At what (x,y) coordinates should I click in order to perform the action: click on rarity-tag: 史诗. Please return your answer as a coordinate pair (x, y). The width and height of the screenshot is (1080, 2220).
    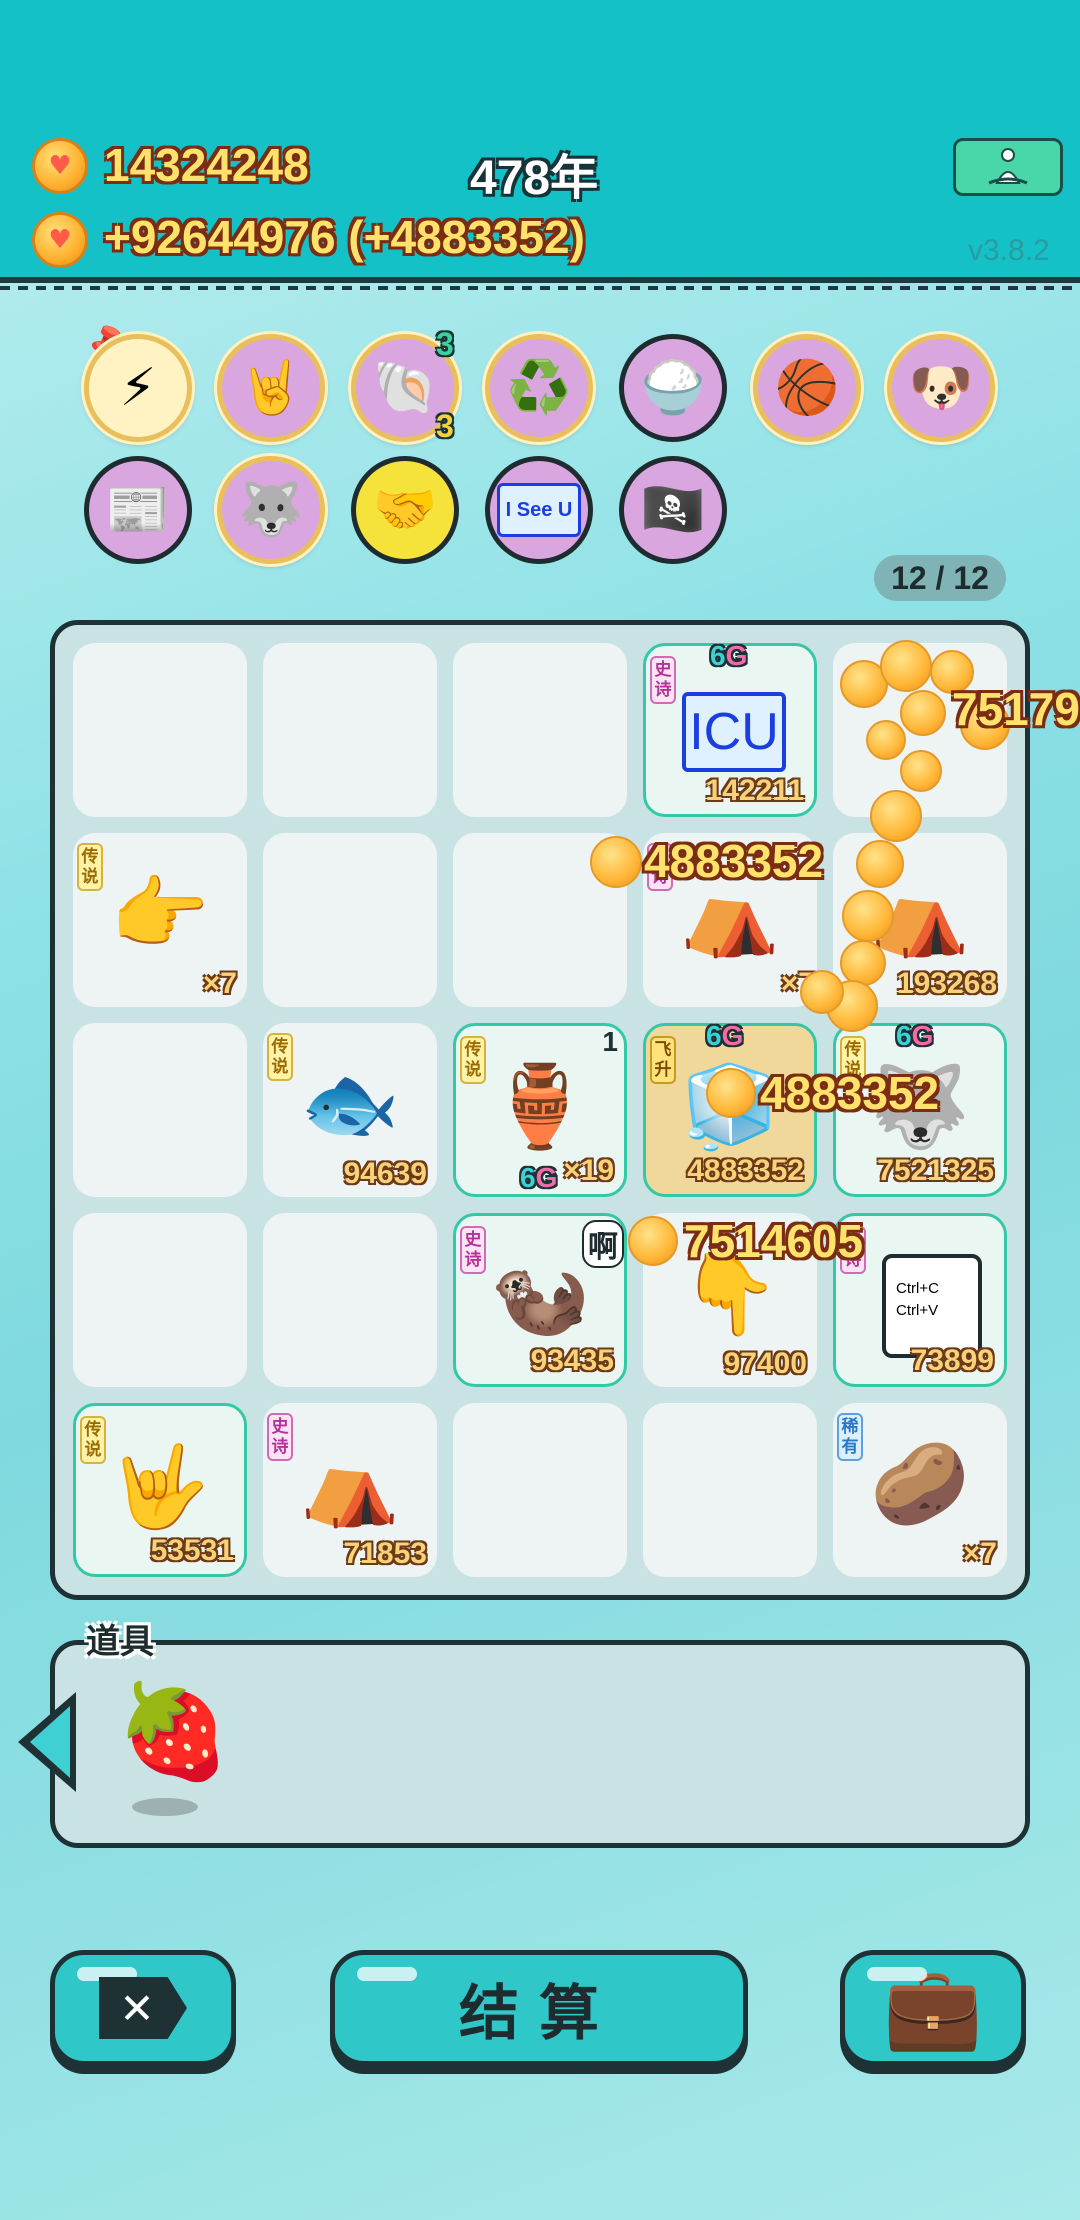
    Looking at the image, I should click on (663, 680).